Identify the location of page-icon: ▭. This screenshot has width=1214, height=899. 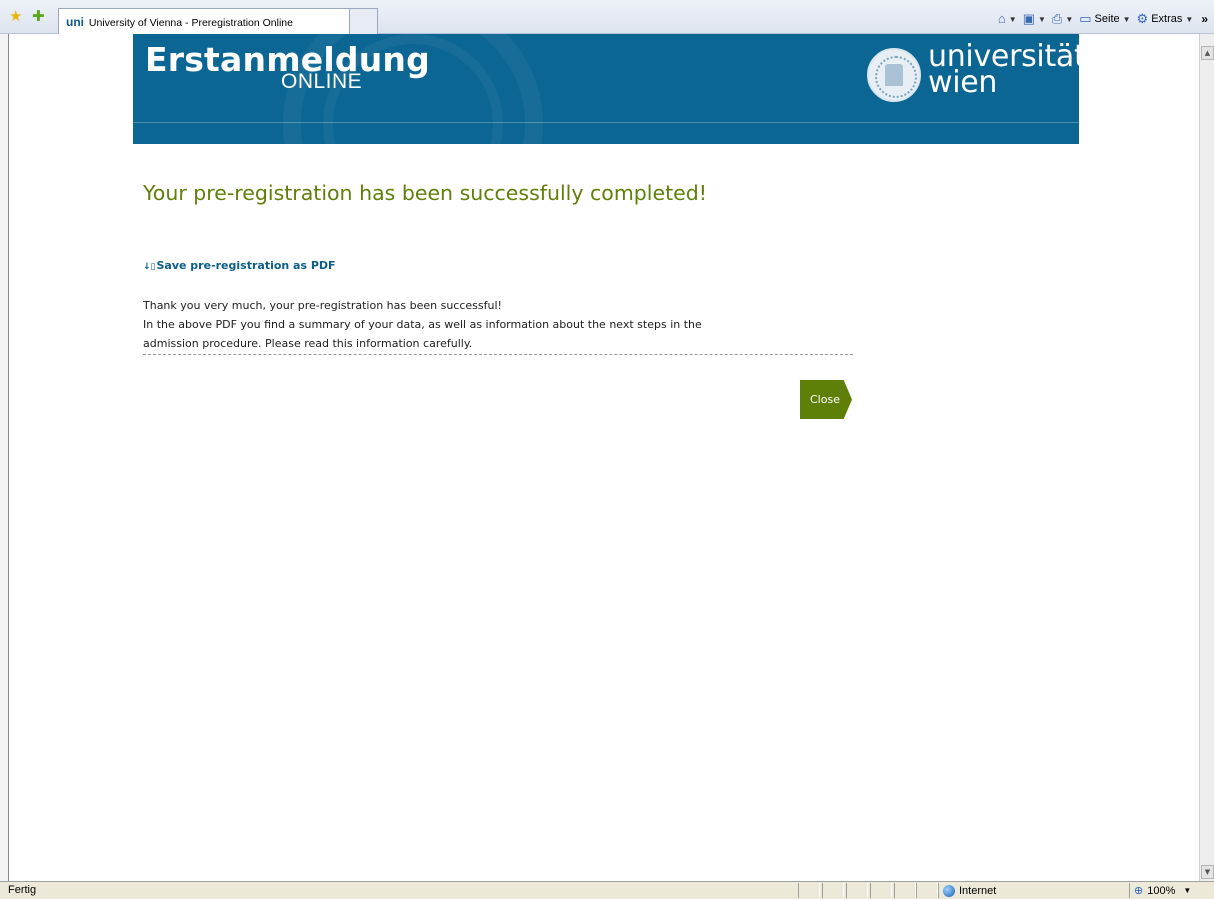
(1085, 18).